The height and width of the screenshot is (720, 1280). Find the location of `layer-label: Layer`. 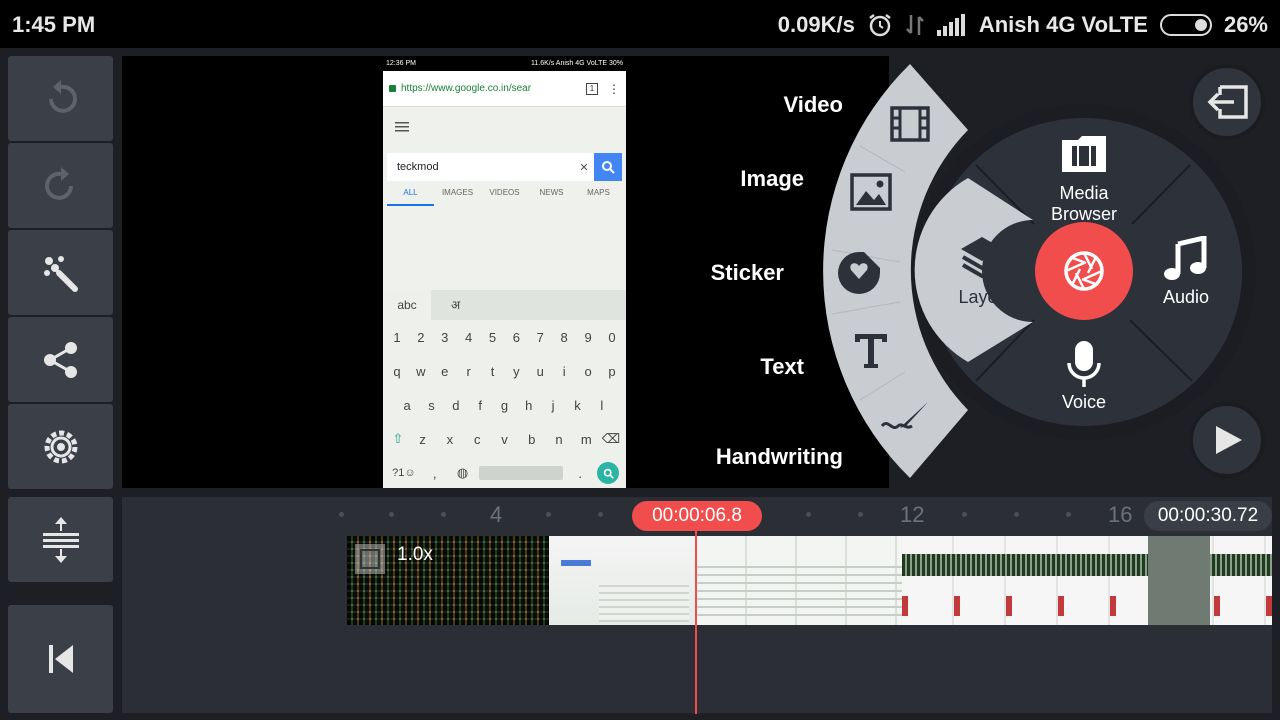

layer-label: Layer is located at coordinates (981, 297).